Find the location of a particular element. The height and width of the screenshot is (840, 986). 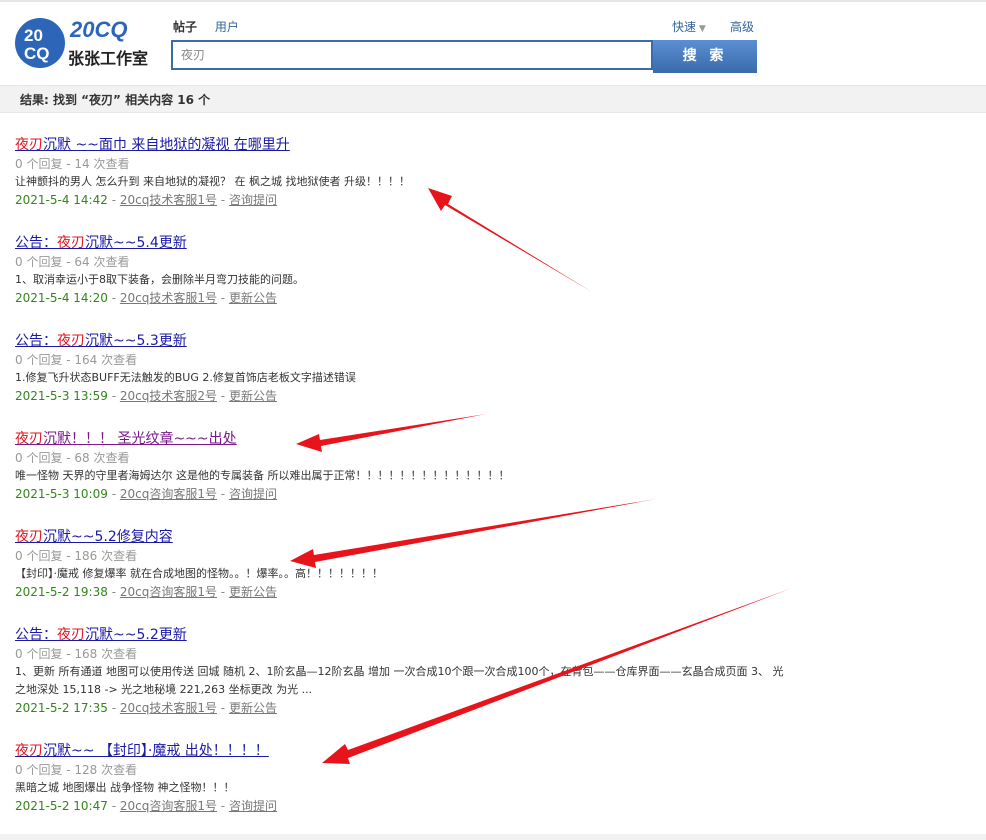

result-footer: 2021-5-3 10:09 - 20cq咨询客服1号 - 咨询提问 is located at coordinates (146, 494).